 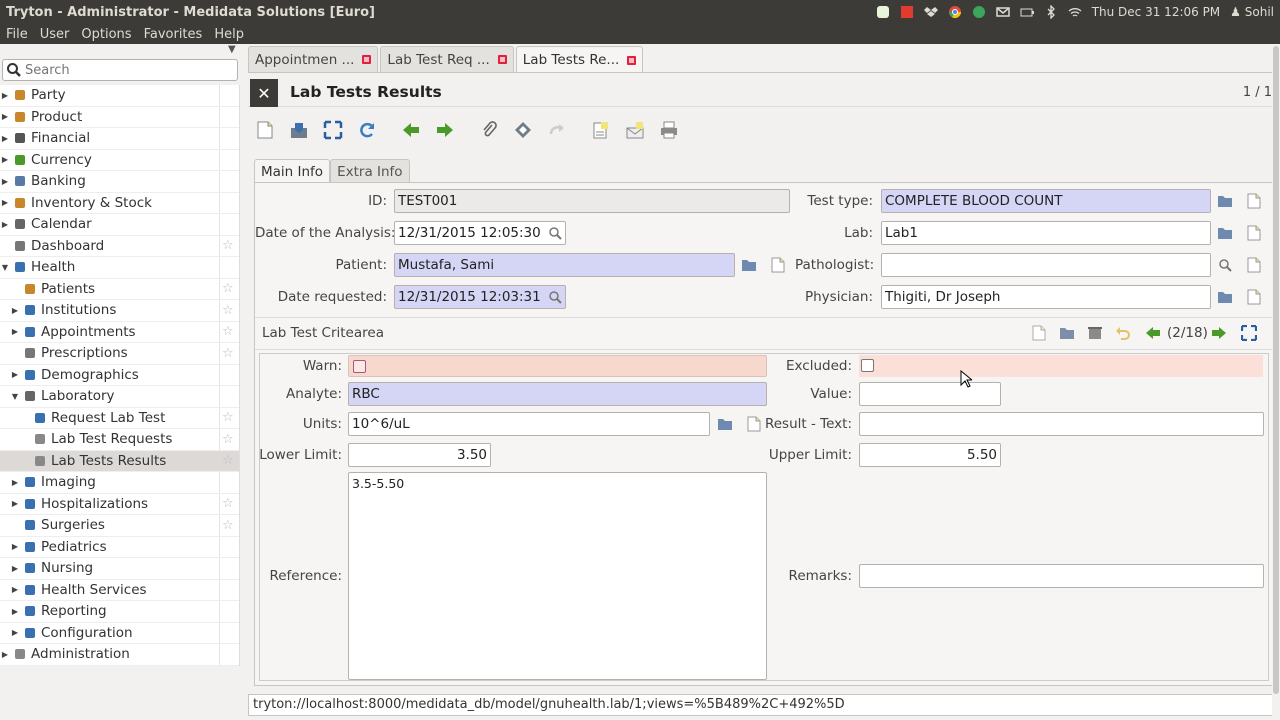 I want to click on scrollbar-thumb, so click(x=1276, y=370).